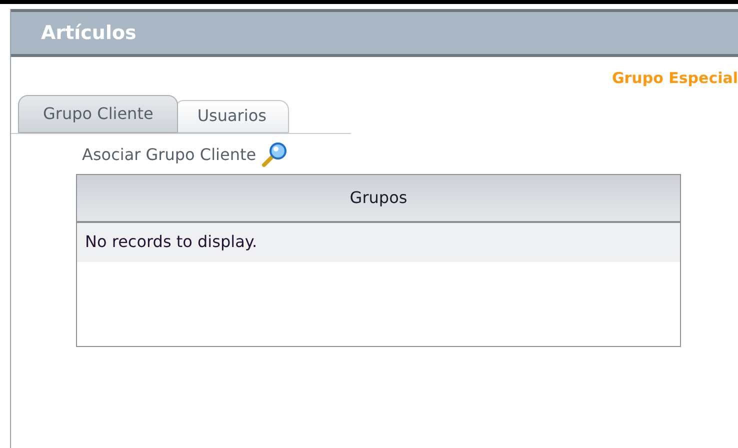 This screenshot has width=738, height=448. Describe the element at coordinates (98, 113) in the screenshot. I see `tab: Grupo Cliente` at that location.